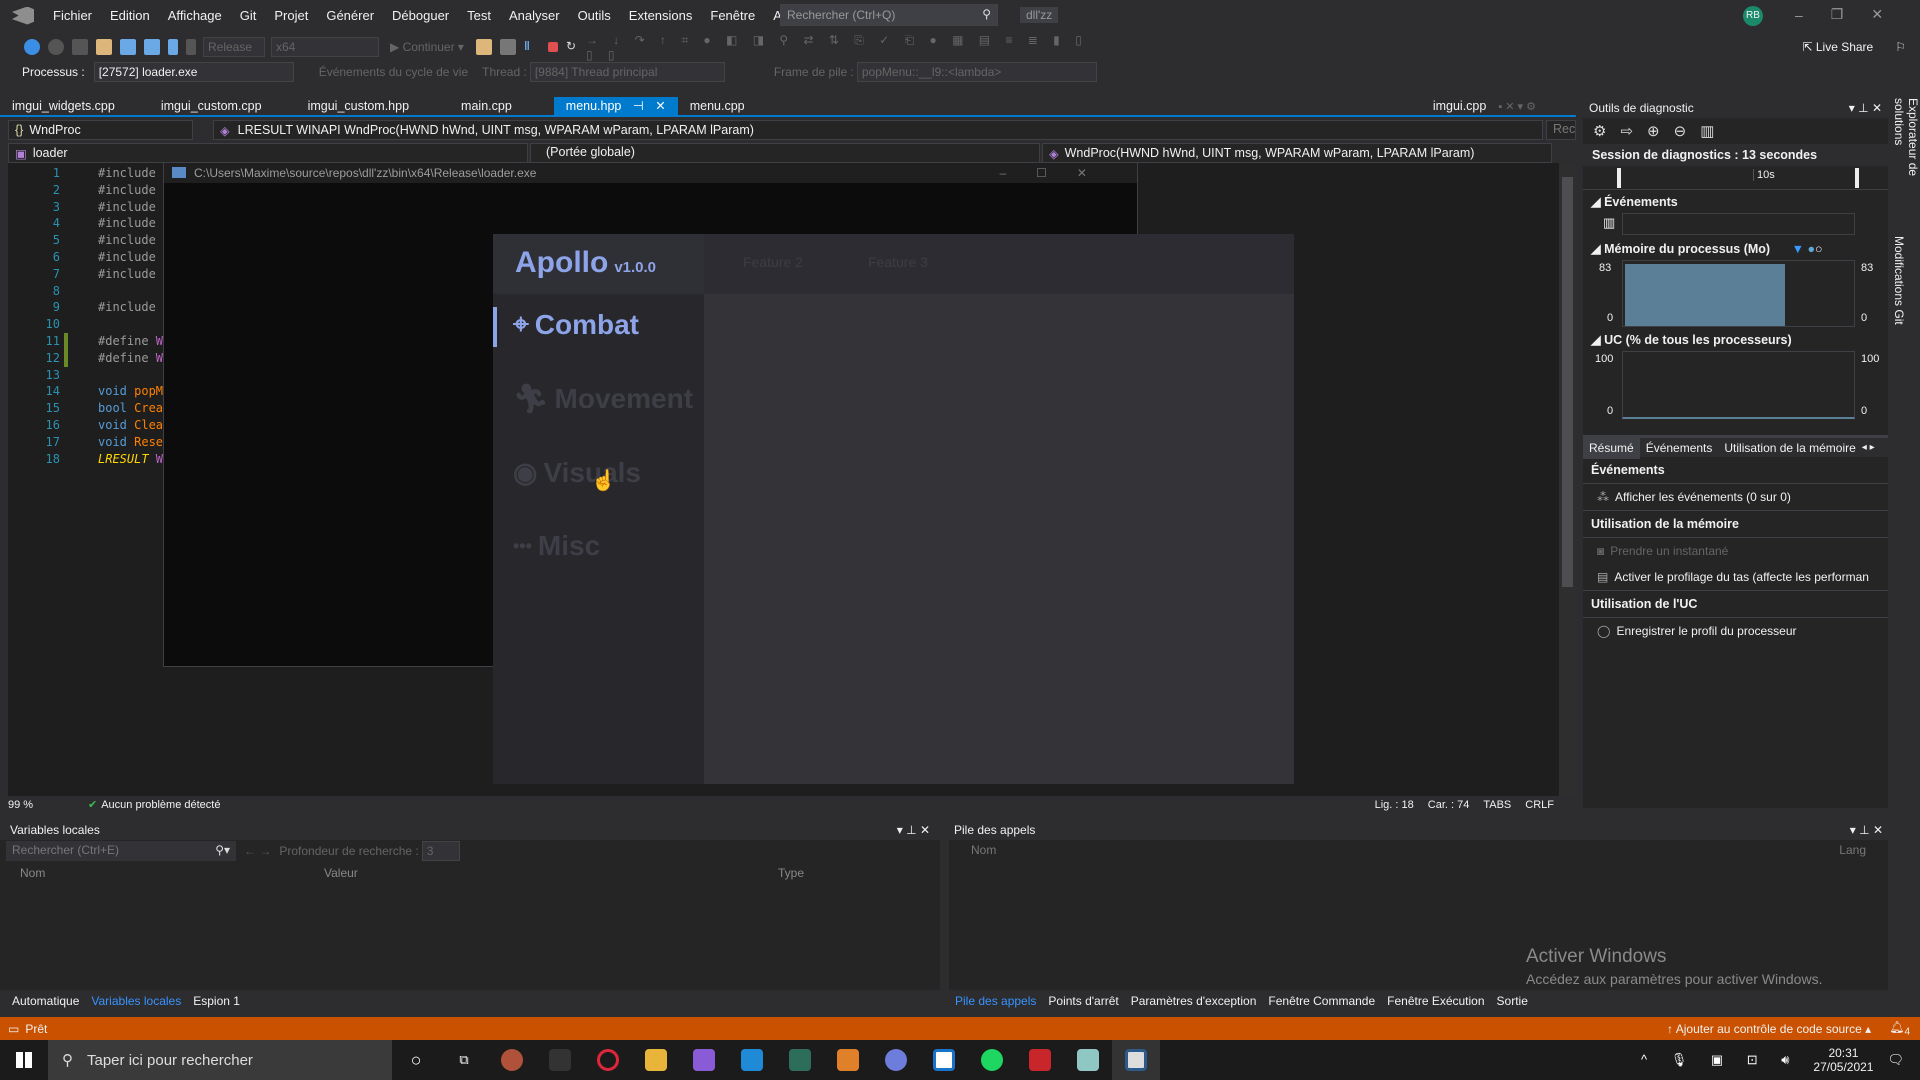 The image size is (1920, 1080). What do you see at coordinates (996, 1001) in the screenshot?
I see `tab-call-stack: Pile des appels` at bounding box center [996, 1001].